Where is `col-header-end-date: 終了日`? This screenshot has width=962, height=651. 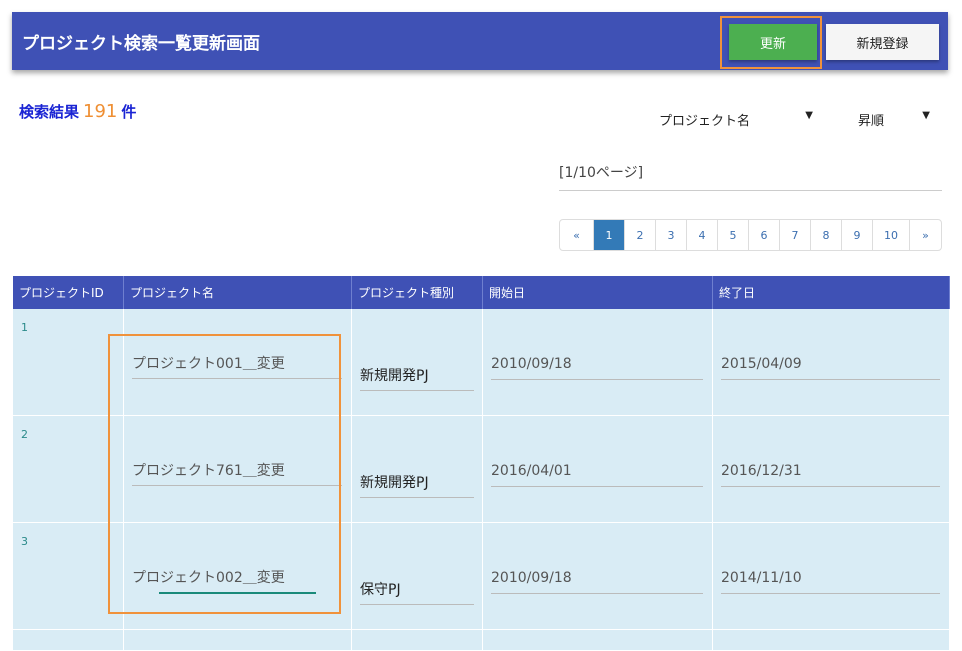 col-header-end-date: 終了日 is located at coordinates (831, 292).